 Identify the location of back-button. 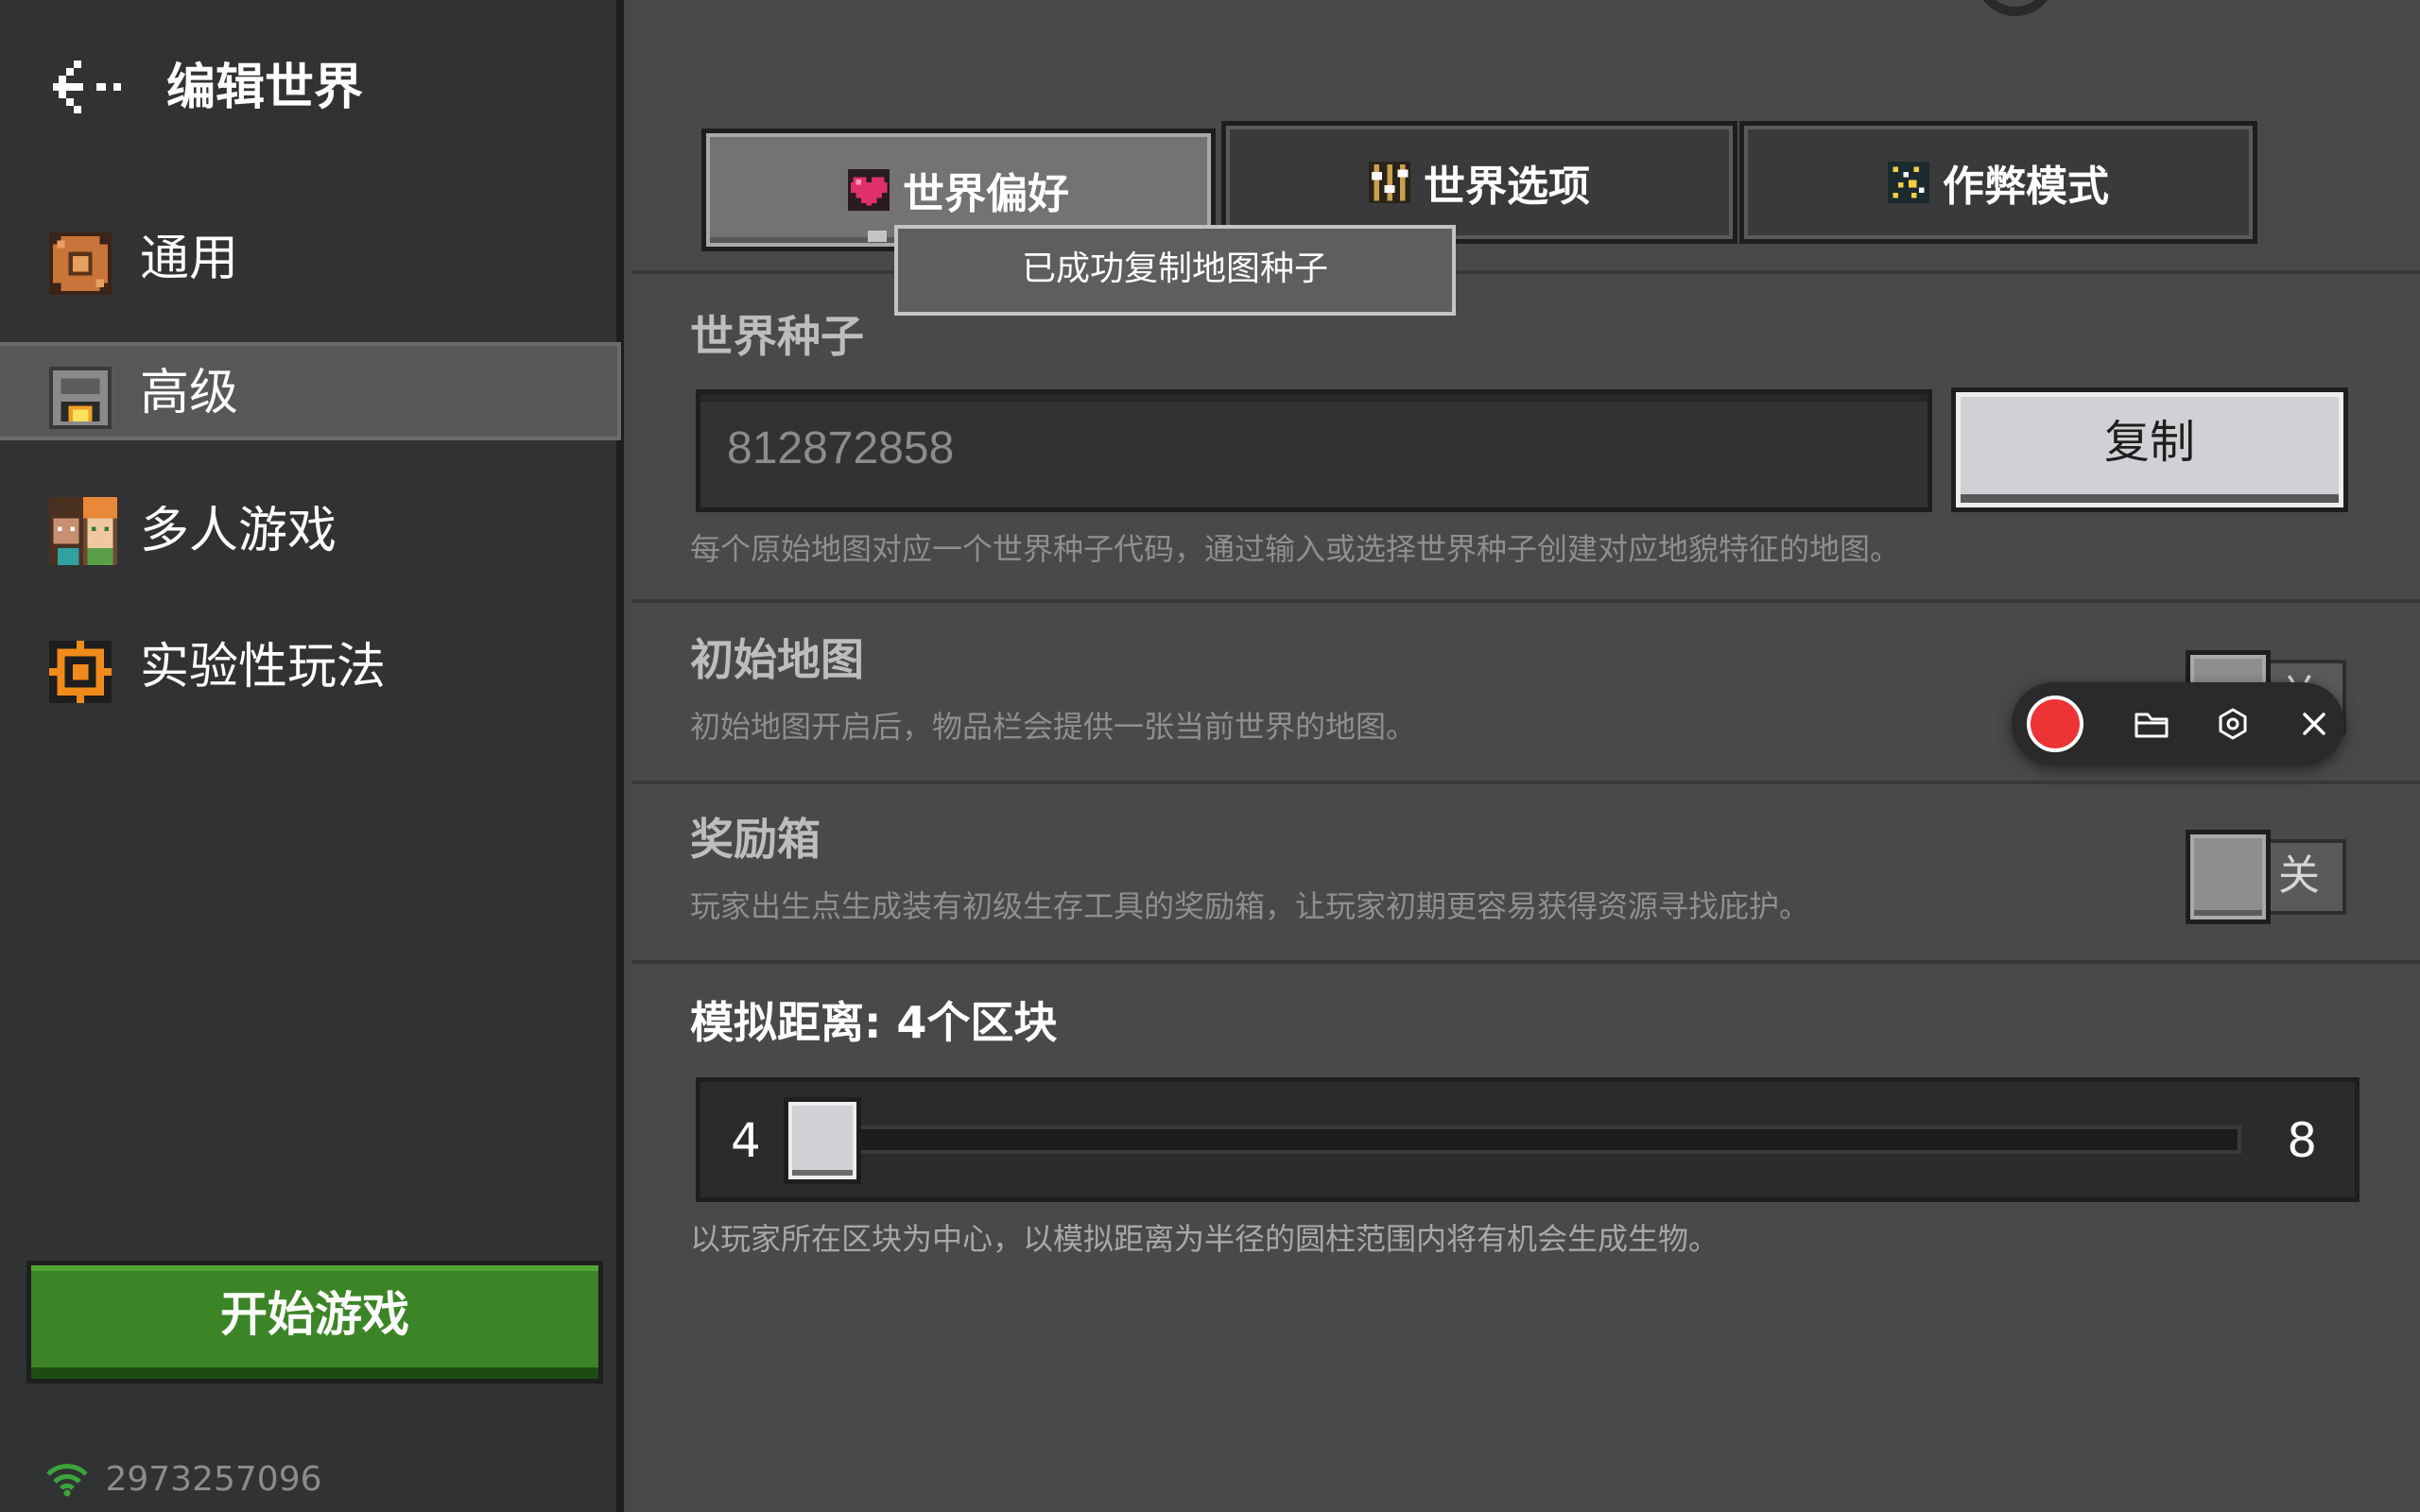
(91, 88).